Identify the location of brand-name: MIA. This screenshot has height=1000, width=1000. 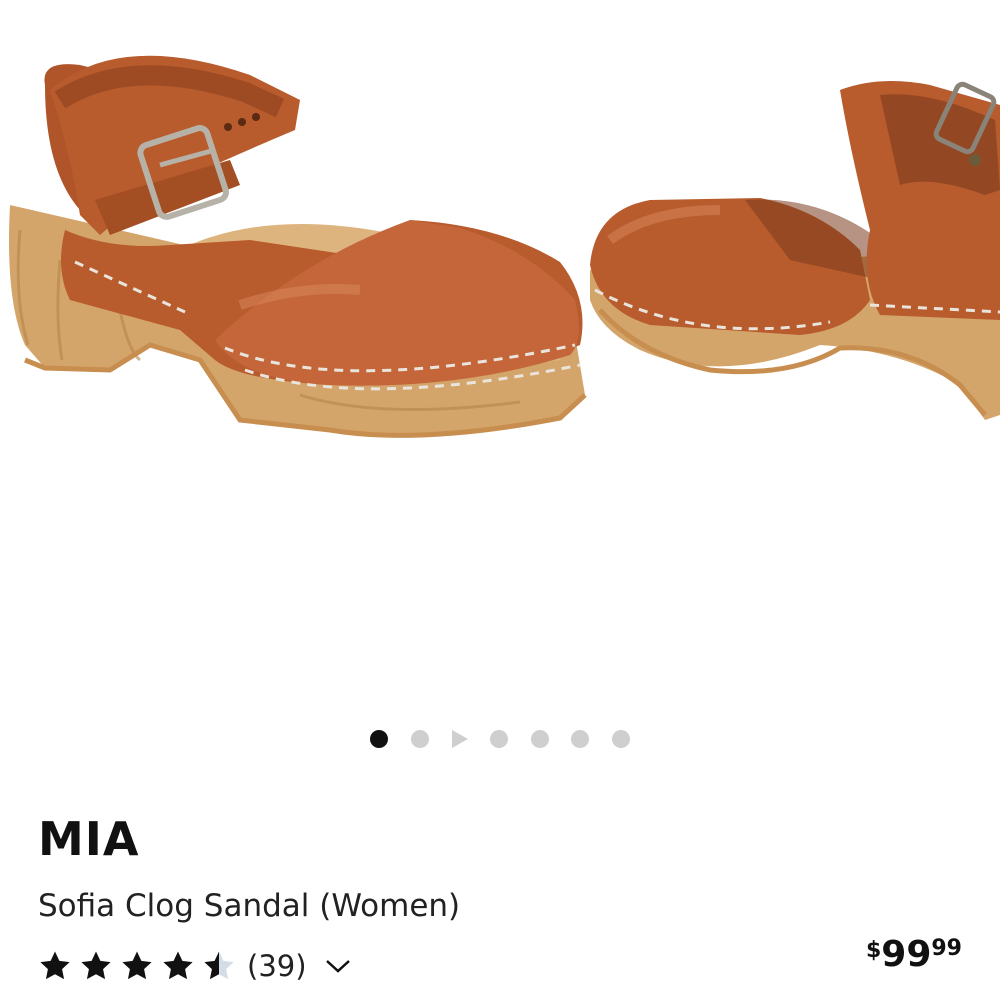
(89, 839).